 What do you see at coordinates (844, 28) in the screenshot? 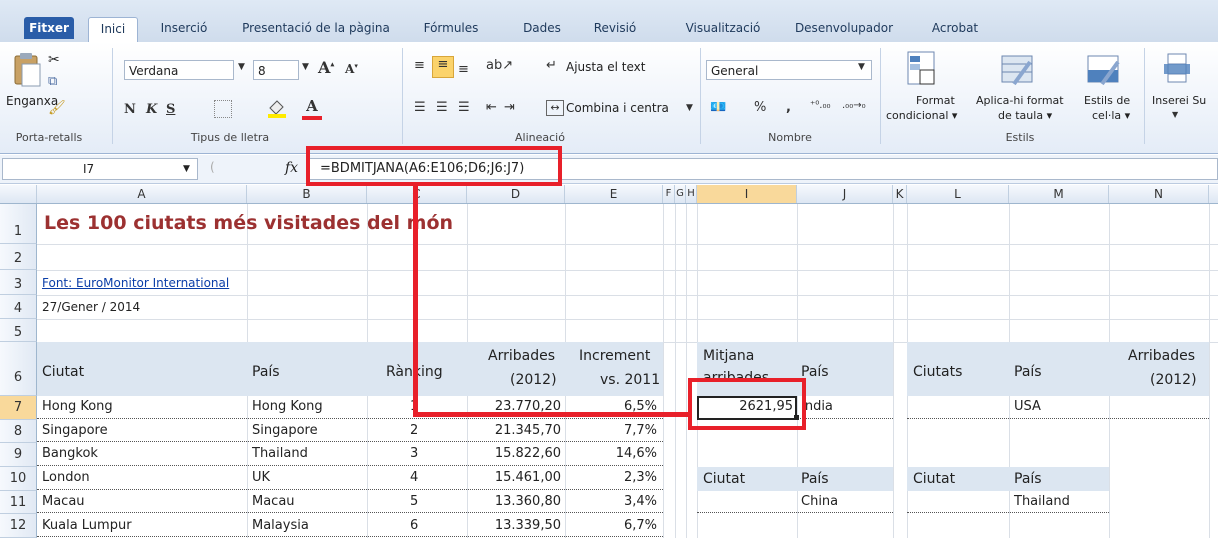
I see `tab-developer: Desenvolupador` at bounding box center [844, 28].